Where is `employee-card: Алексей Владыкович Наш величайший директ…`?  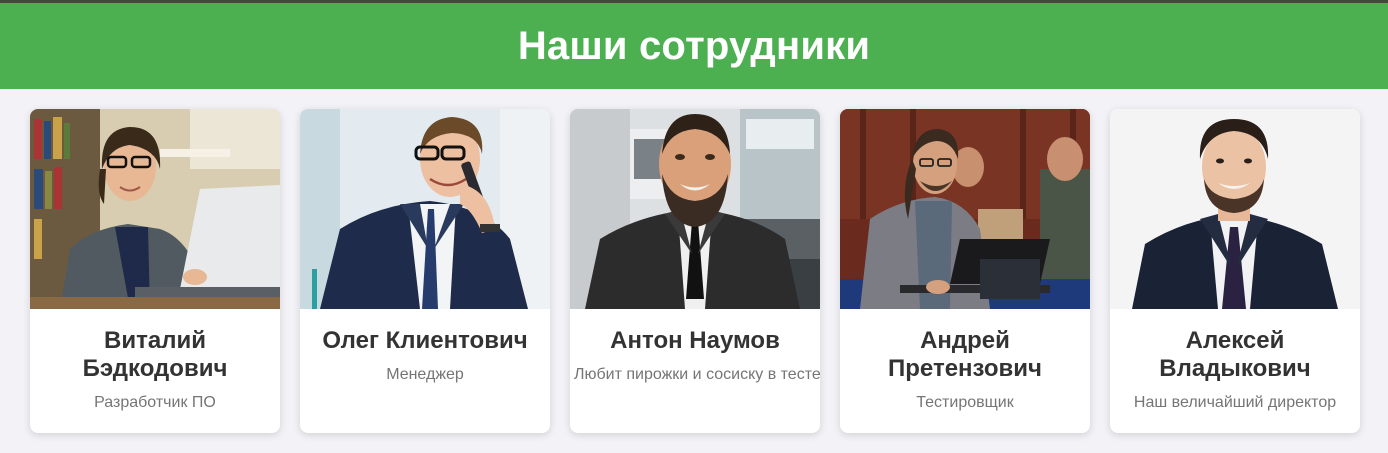 employee-card: Алексей Владыкович Наш величайший директ… is located at coordinates (1235, 271).